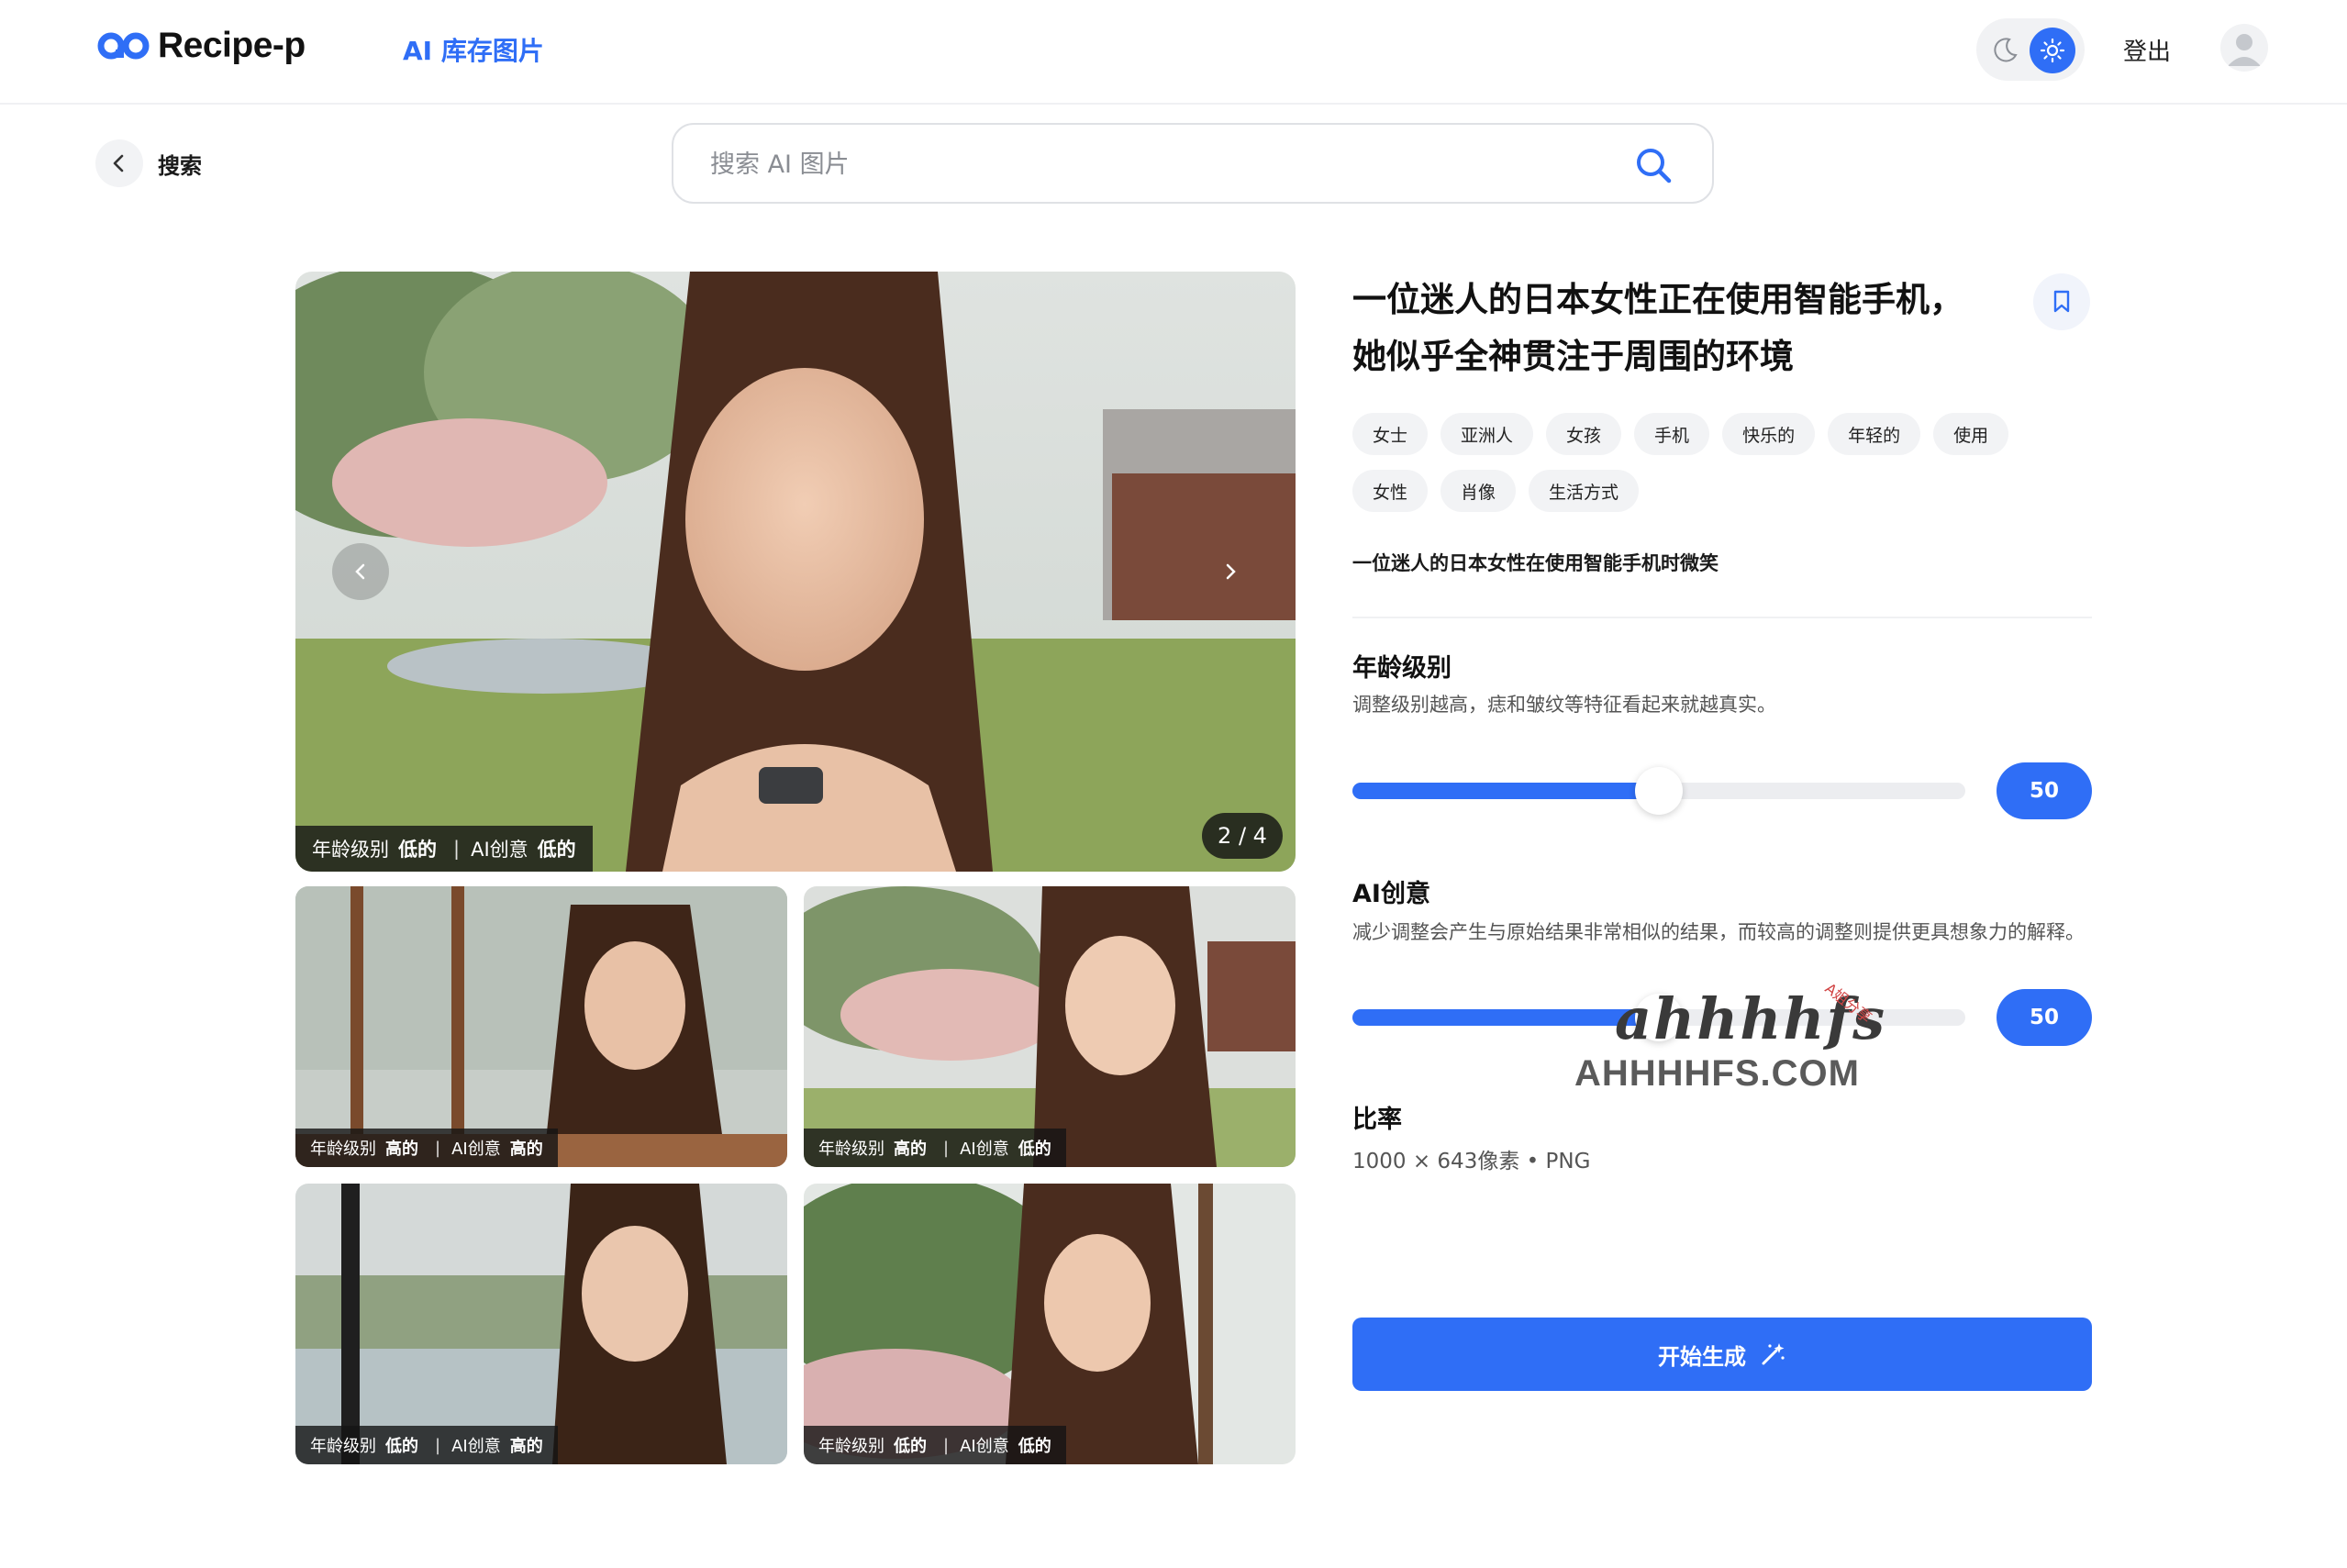  I want to click on thumbnail-3: 年龄级别 低的 | AI创意 高的, so click(541, 1324).